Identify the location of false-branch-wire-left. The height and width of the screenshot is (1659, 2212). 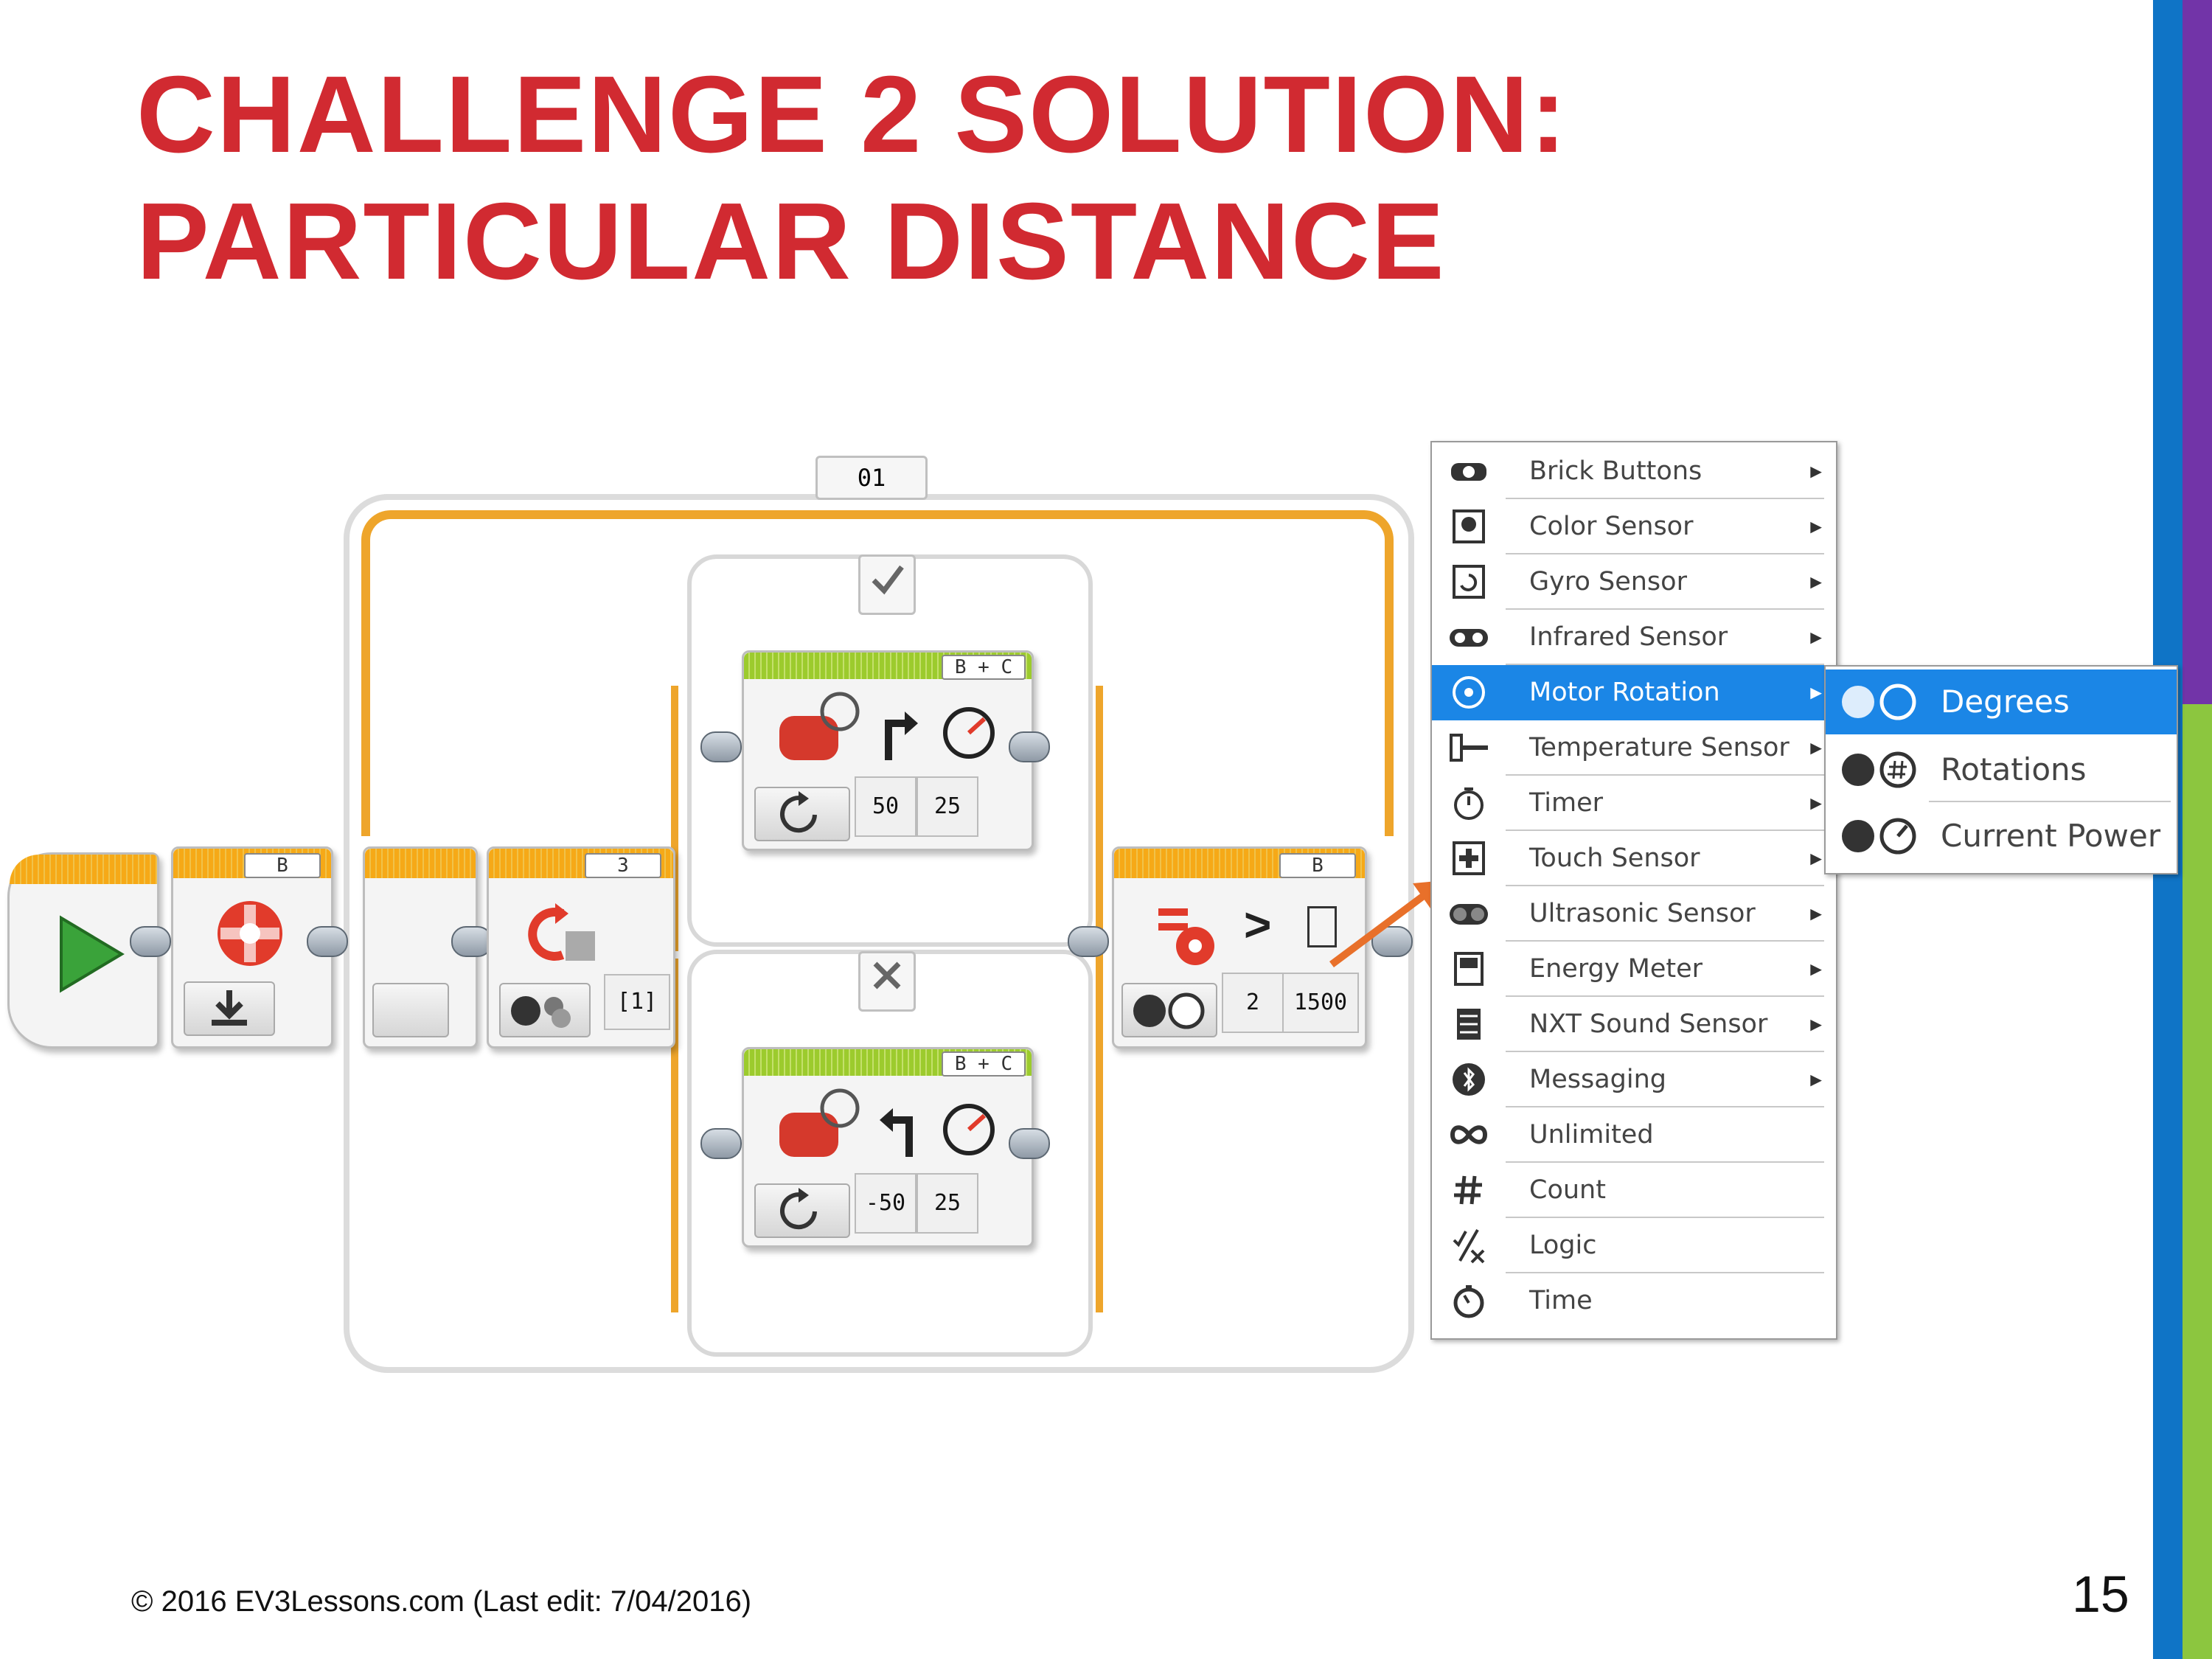
(685, 1135).